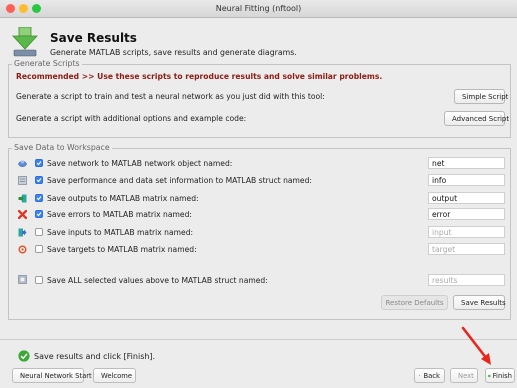 This screenshot has width=517, height=388. I want to click on generate-scripts-group-title: Generate Scripts, so click(47, 63).